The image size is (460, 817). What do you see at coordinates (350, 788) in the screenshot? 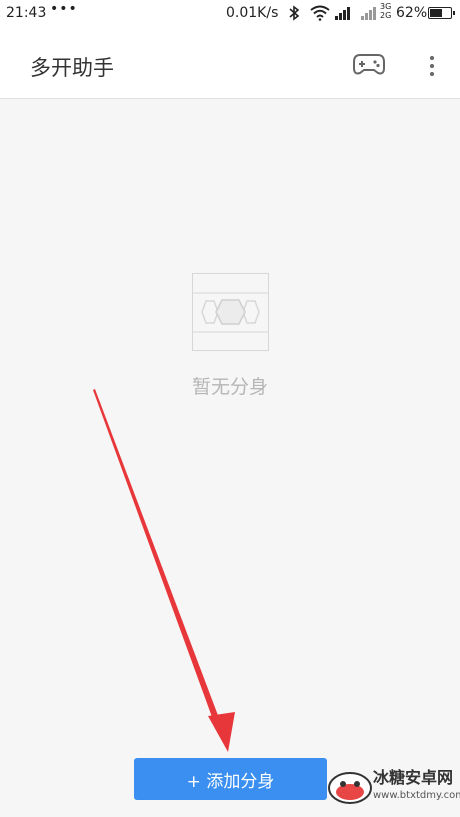
I see `watermark-logo-icon` at bounding box center [350, 788].